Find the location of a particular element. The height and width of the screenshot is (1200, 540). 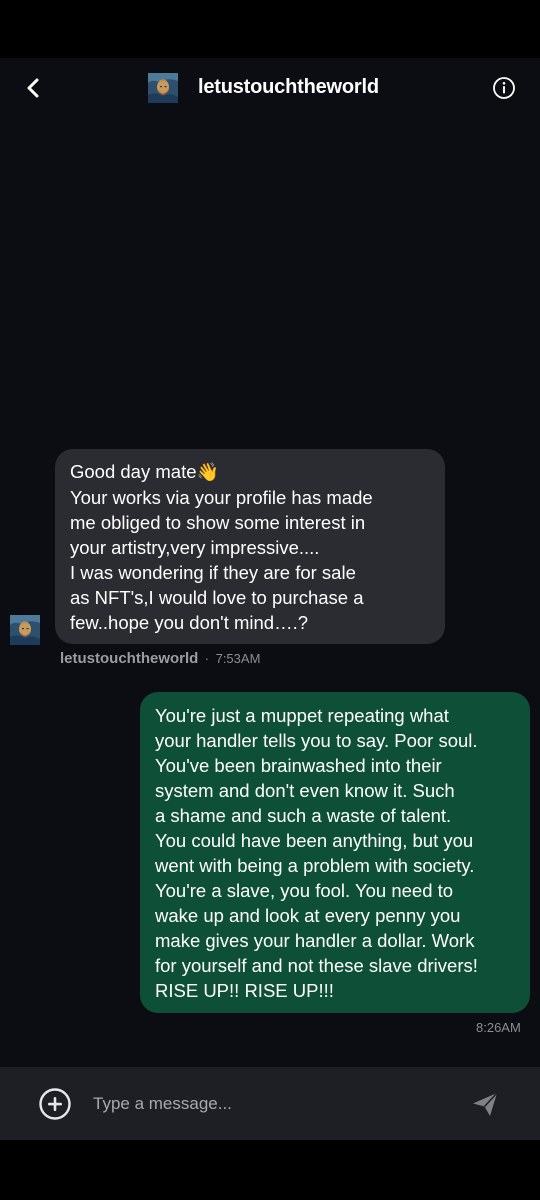

send-icon is located at coordinates (485, 1104).